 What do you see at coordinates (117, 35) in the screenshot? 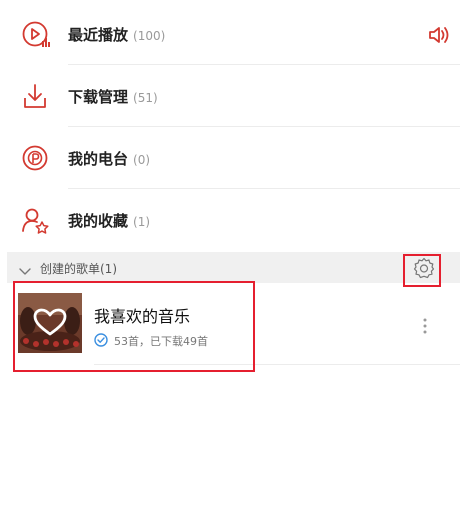
I see `menu-item-label: 最近播放 (100)` at bounding box center [117, 35].